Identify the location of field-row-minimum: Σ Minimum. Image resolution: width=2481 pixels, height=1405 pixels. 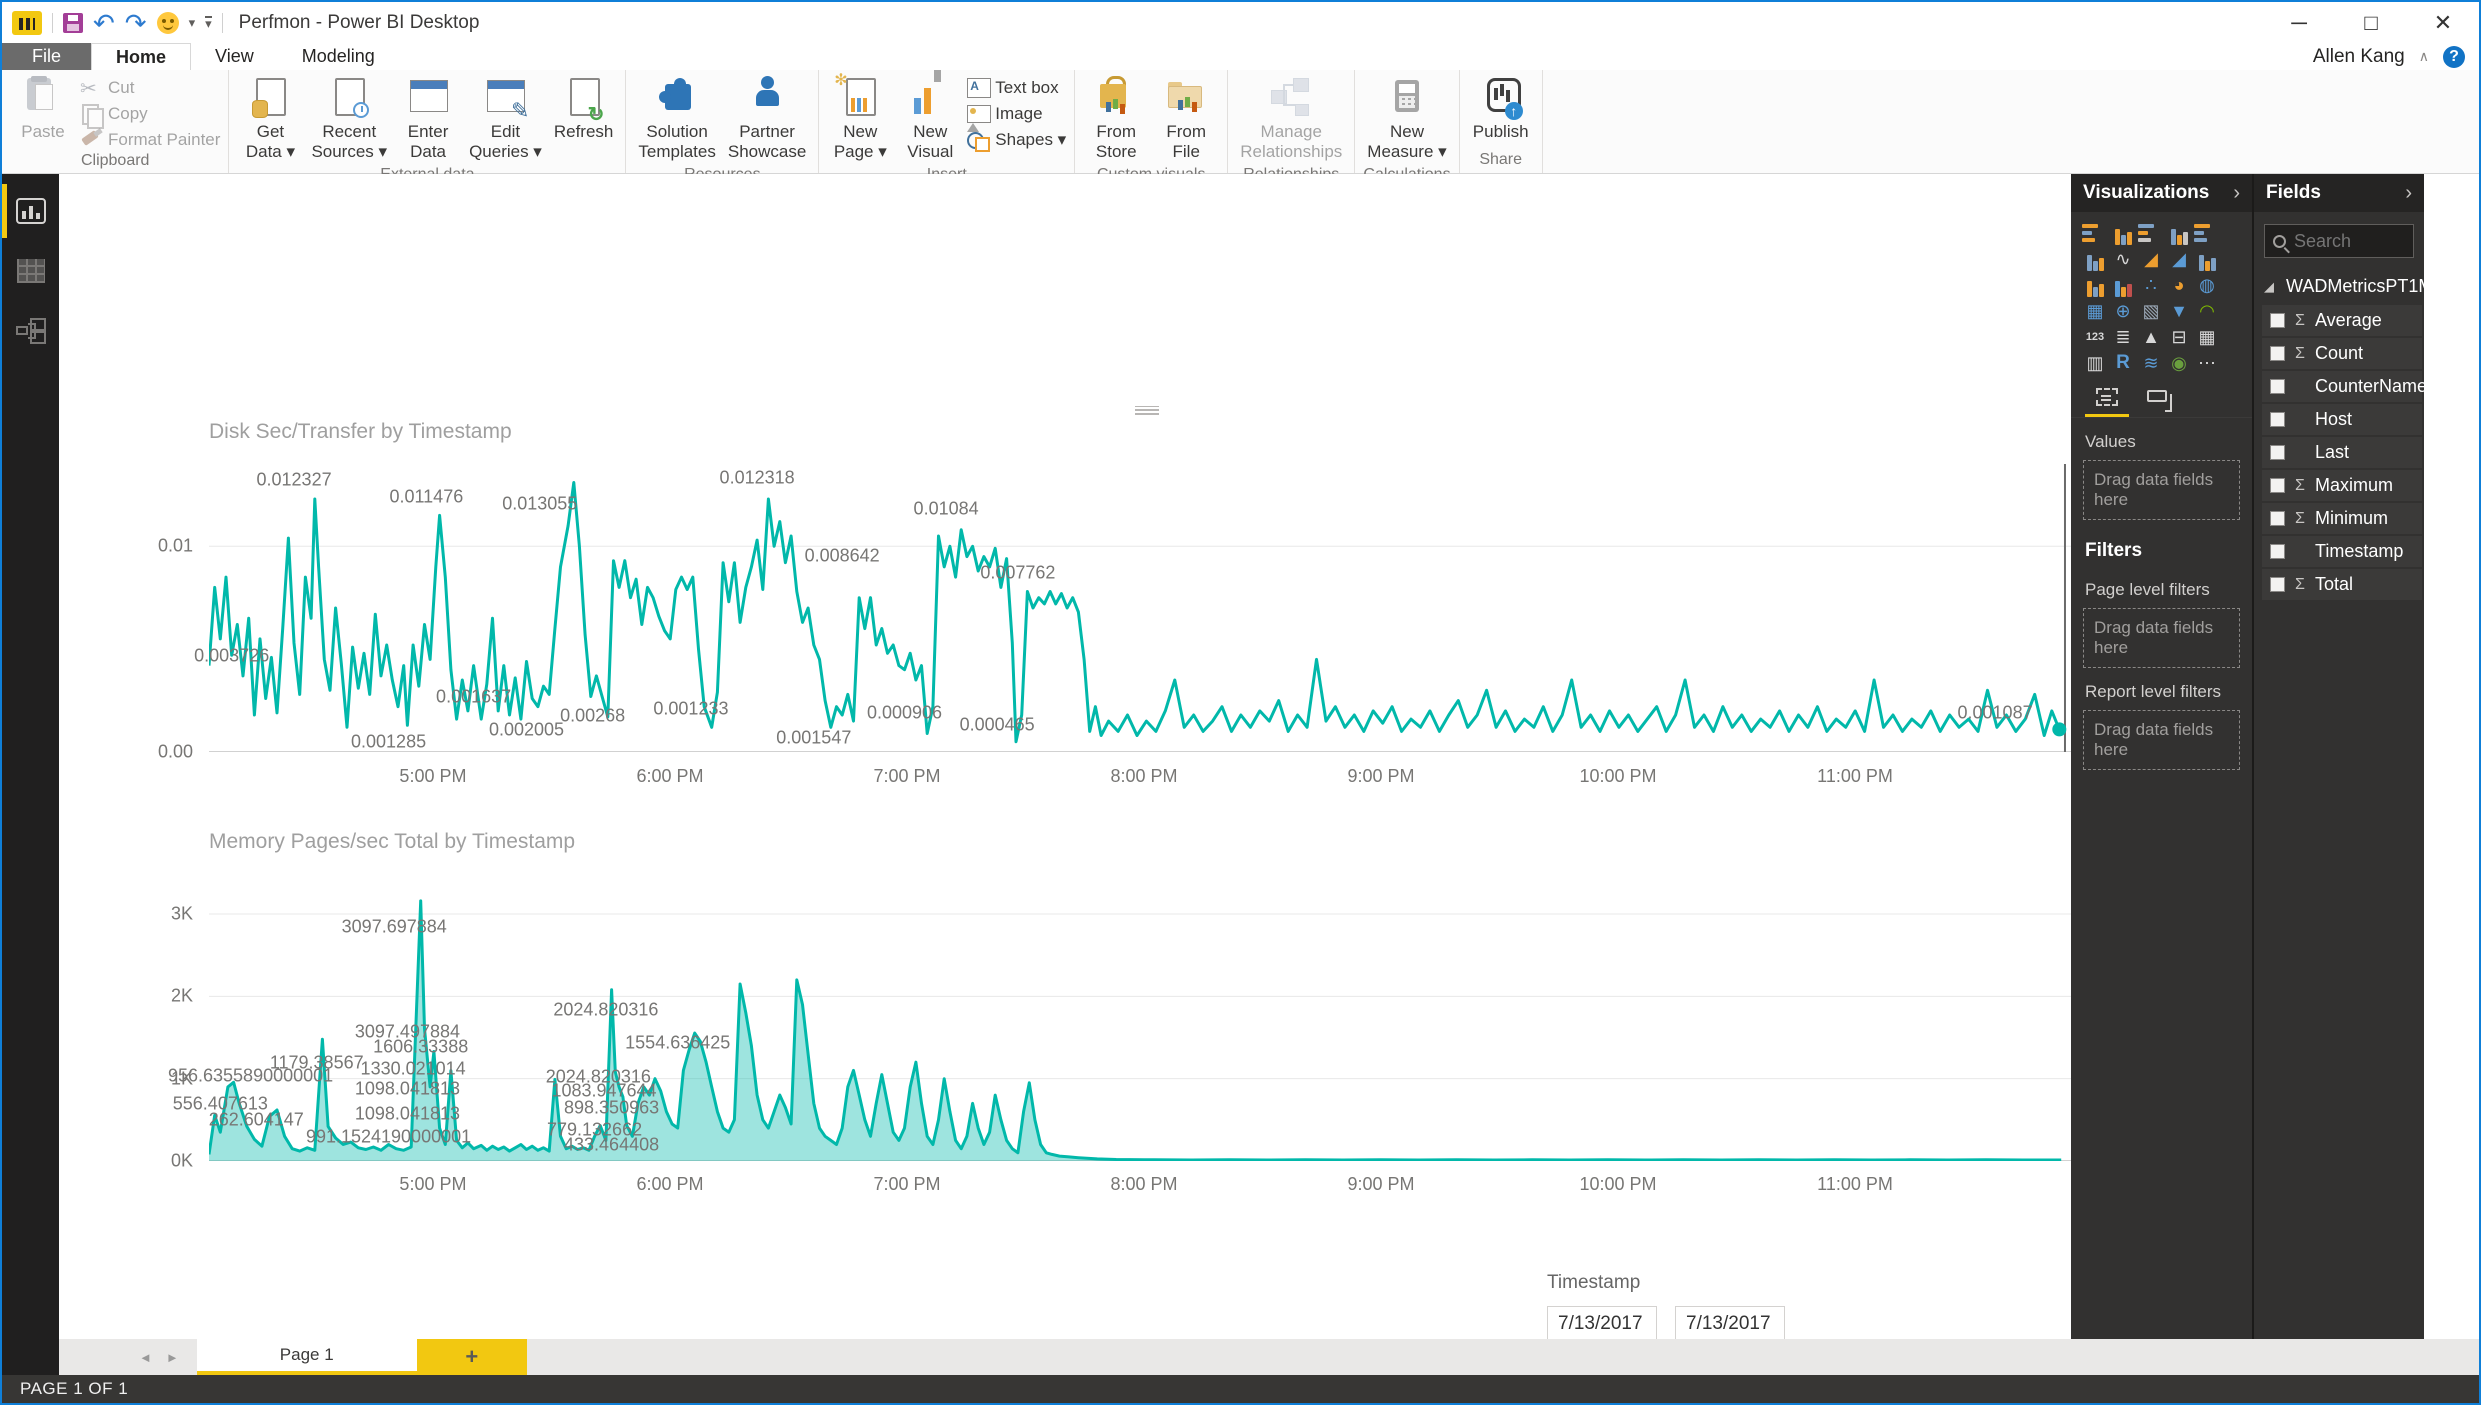
(2342, 518).